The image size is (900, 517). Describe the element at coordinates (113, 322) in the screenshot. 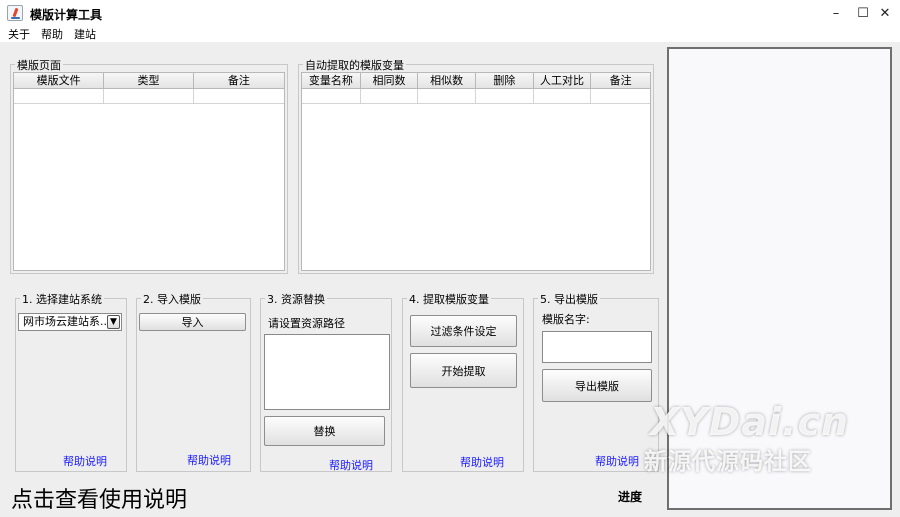

I see `chevron-down-icon: ▼` at that location.